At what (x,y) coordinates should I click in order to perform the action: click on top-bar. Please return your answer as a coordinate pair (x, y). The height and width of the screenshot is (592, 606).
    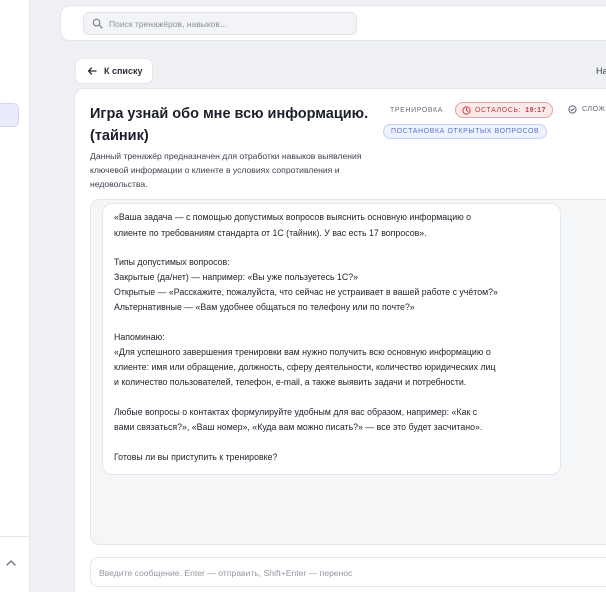
    Looking at the image, I should click on (333, 23).